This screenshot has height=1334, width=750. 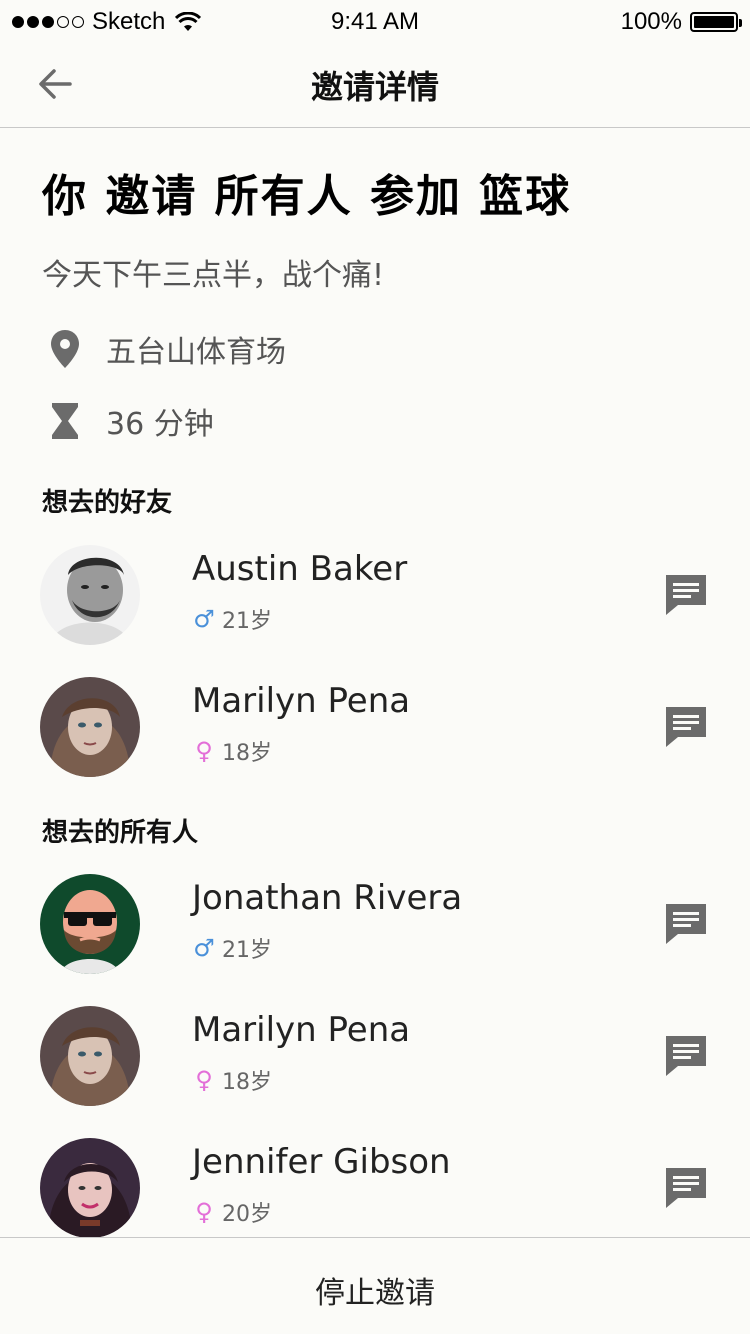 I want to click on list-item: Jonathan Rivera ♂ 21岁, so click(x=375, y=929).